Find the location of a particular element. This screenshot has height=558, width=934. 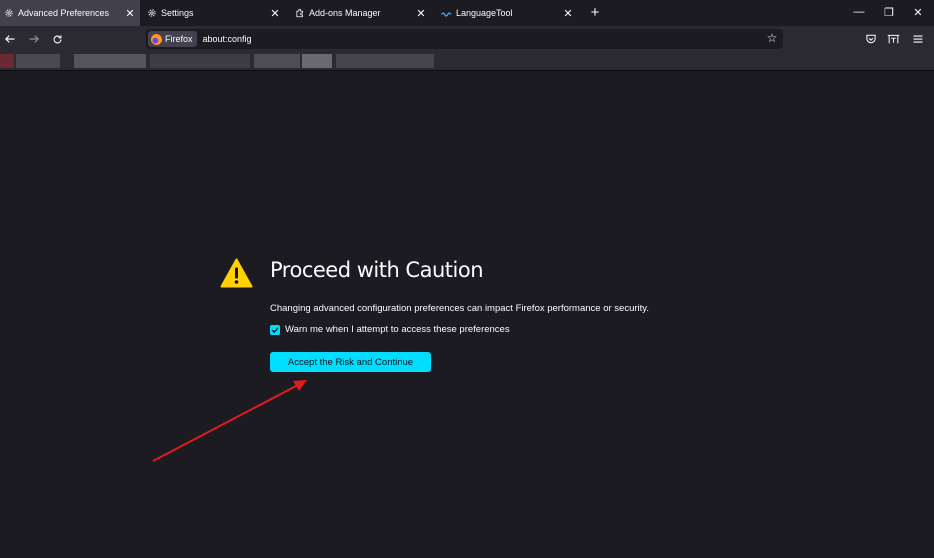

reload-icon is located at coordinates (57, 38).